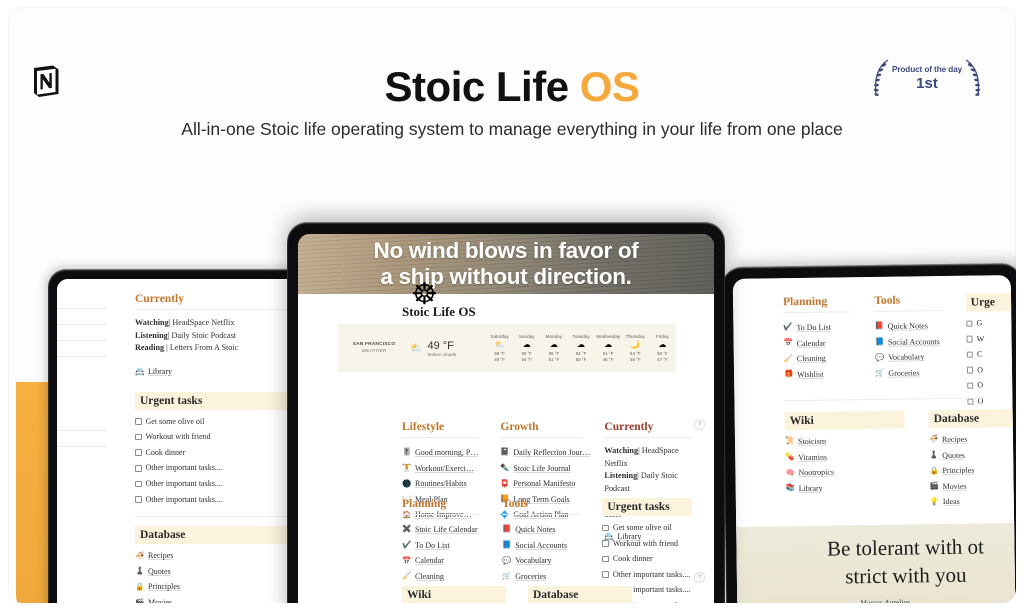  What do you see at coordinates (818, 374) in the screenshot?
I see `list-item: 🎁Wishlist` at bounding box center [818, 374].